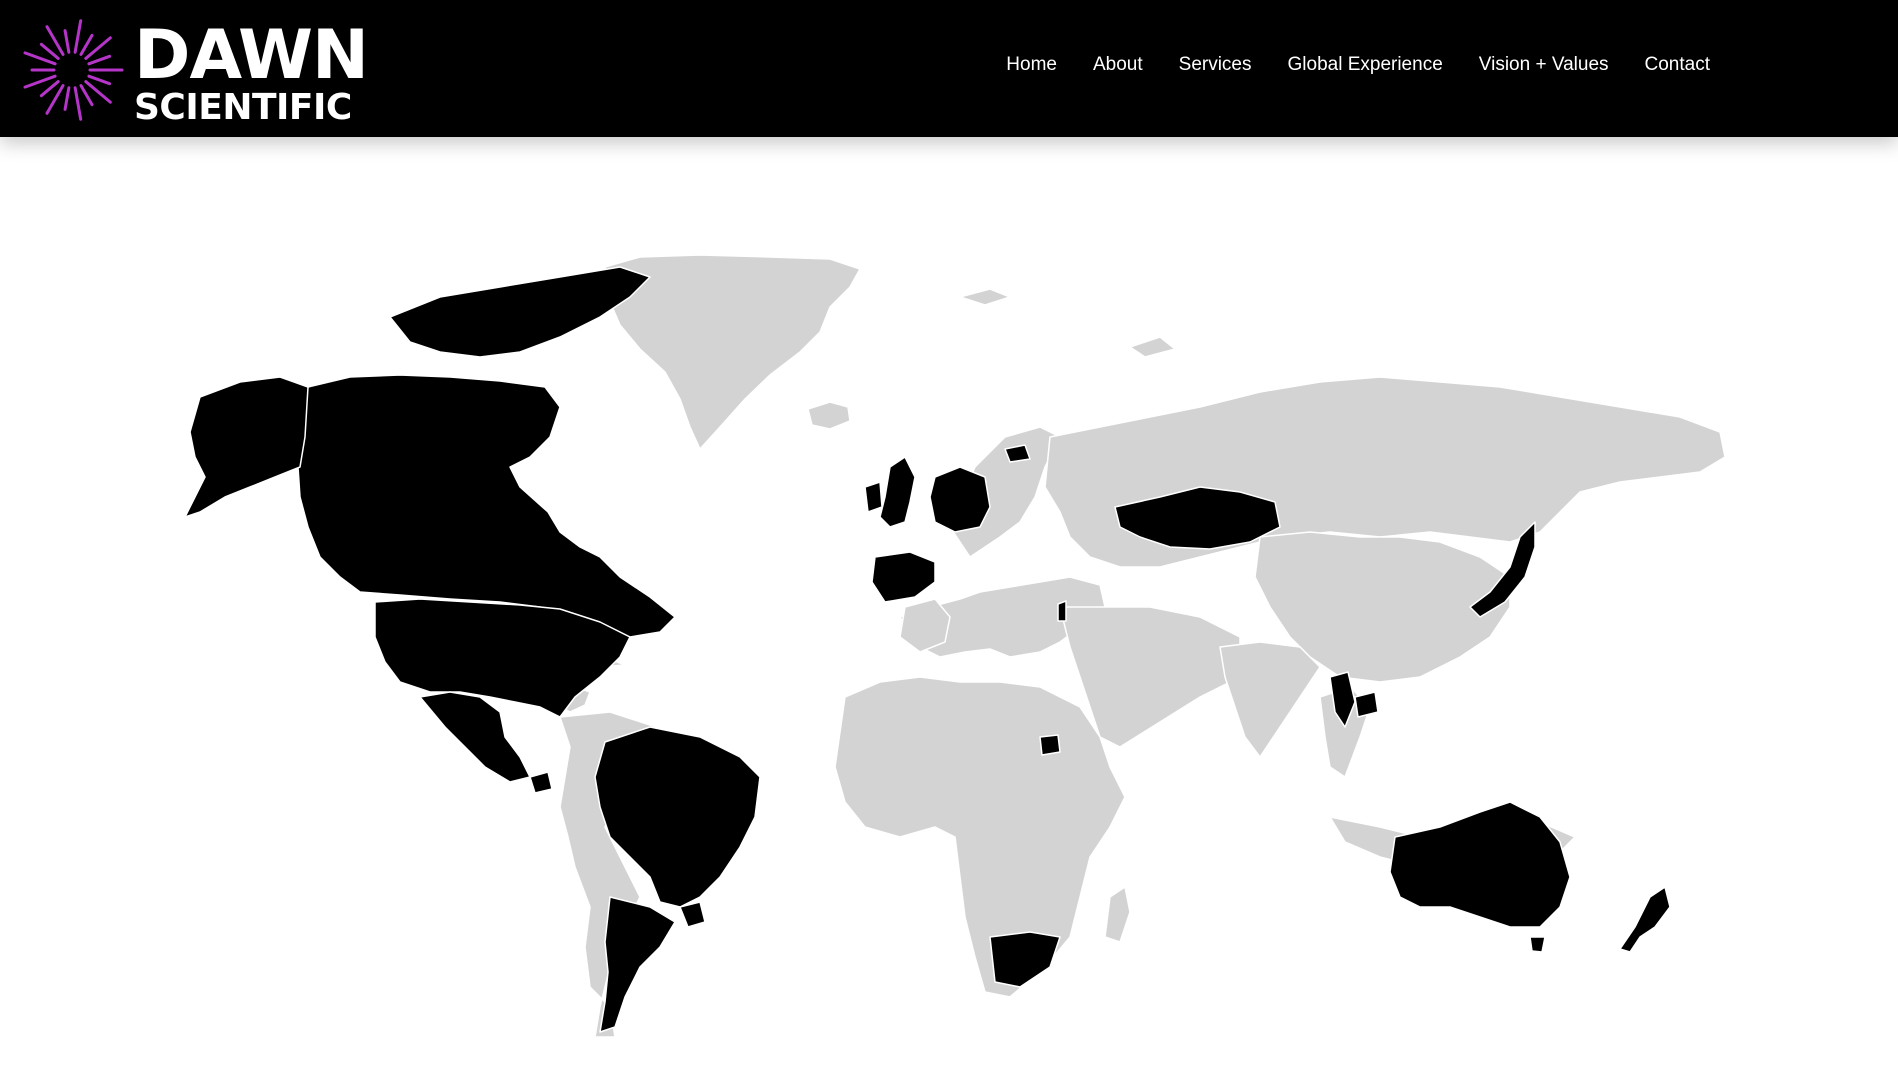  Describe the element at coordinates (897, 492) in the screenshot. I see `region-united-kingdom` at that location.